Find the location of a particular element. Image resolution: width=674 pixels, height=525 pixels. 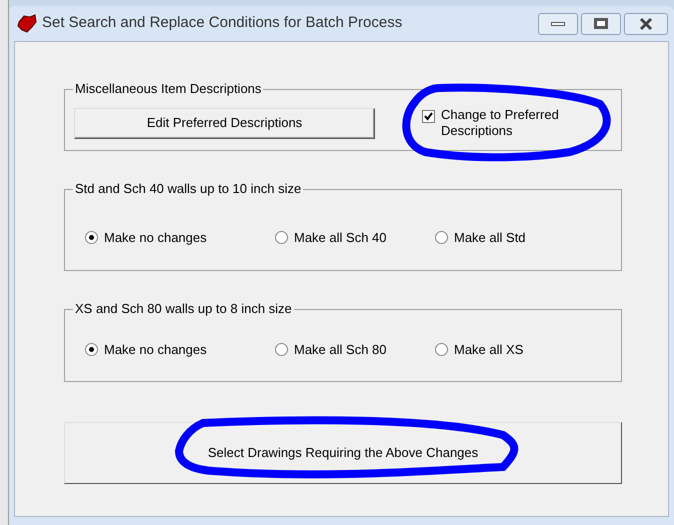

close-icon is located at coordinates (646, 23).